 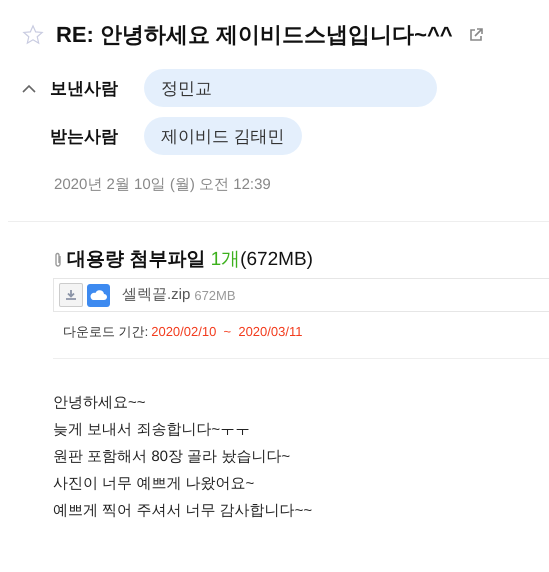 I want to click on body-text-line: 안녕하세요~~, so click(x=100, y=402).